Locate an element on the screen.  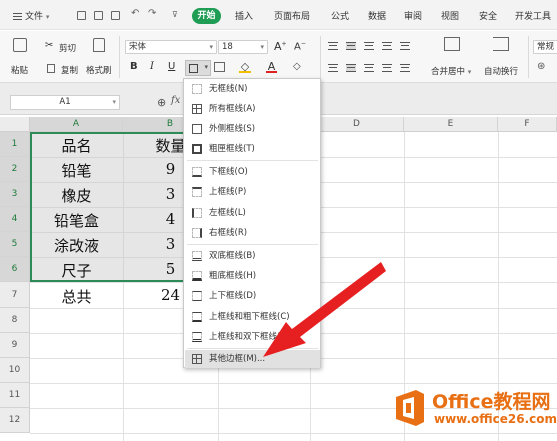
underline-icon: U is located at coordinates (171, 66).